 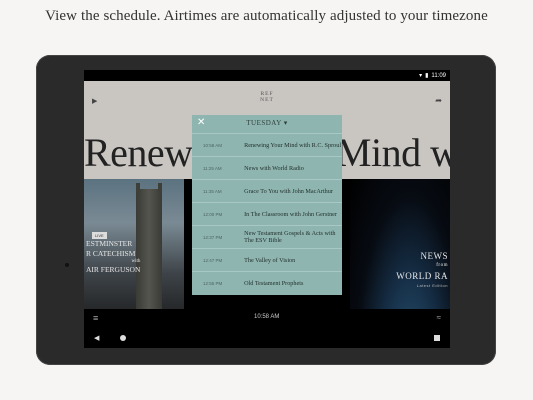 I want to click on day-selector: TUESDAY ▾, so click(x=267, y=123).